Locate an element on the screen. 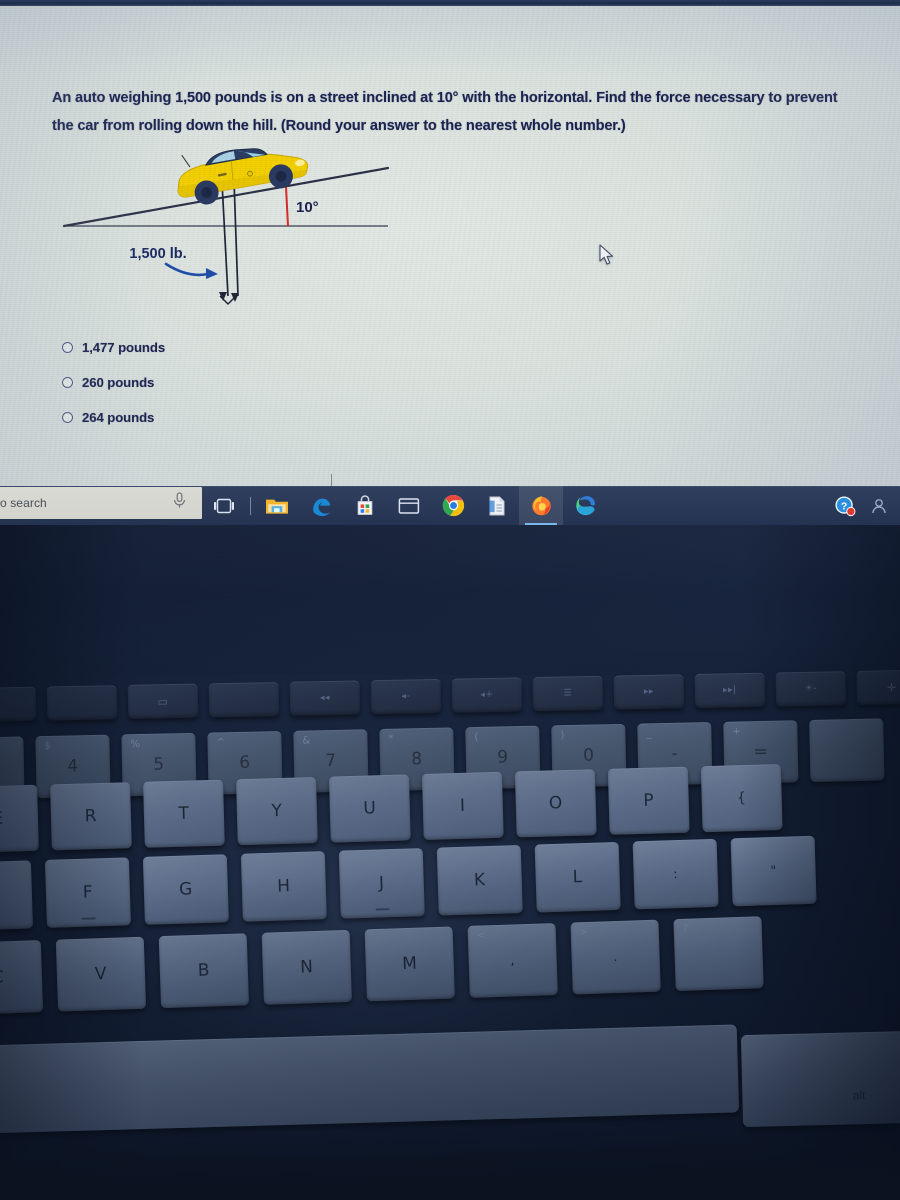 The width and height of the screenshot is (900, 1200). key-h: H is located at coordinates (283, 886).